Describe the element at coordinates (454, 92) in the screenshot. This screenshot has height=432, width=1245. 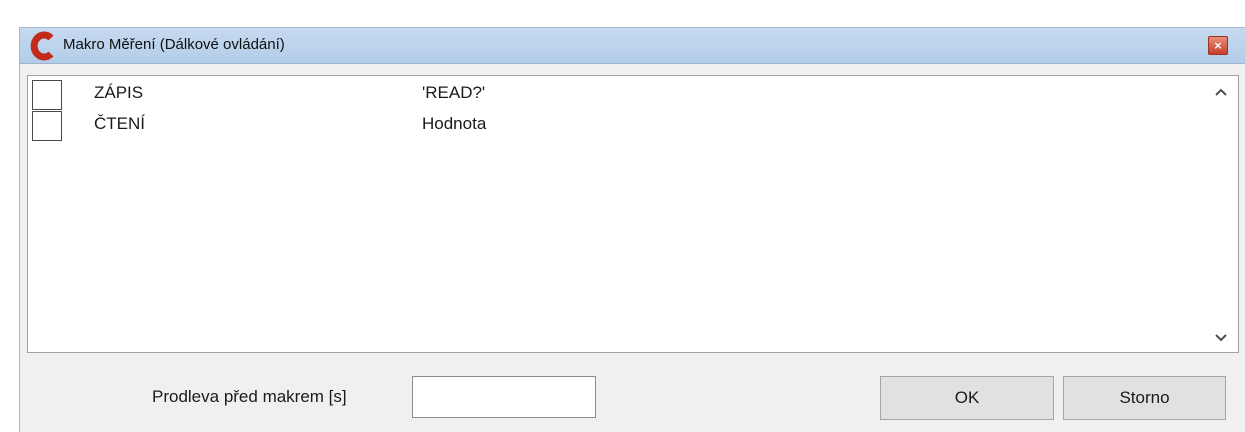
I see `command-value: 'READ?'` at that location.